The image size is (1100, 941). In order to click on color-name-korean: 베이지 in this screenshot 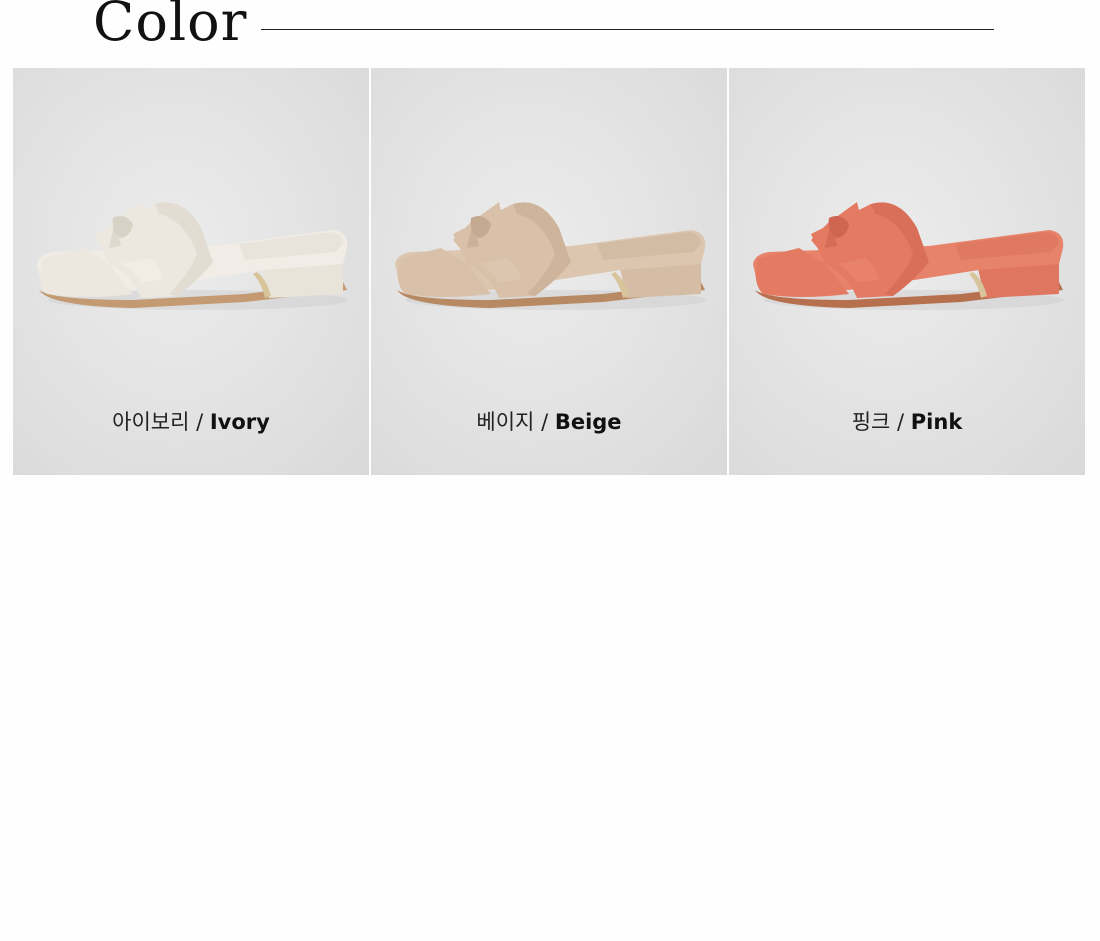, I will do `click(505, 422)`.